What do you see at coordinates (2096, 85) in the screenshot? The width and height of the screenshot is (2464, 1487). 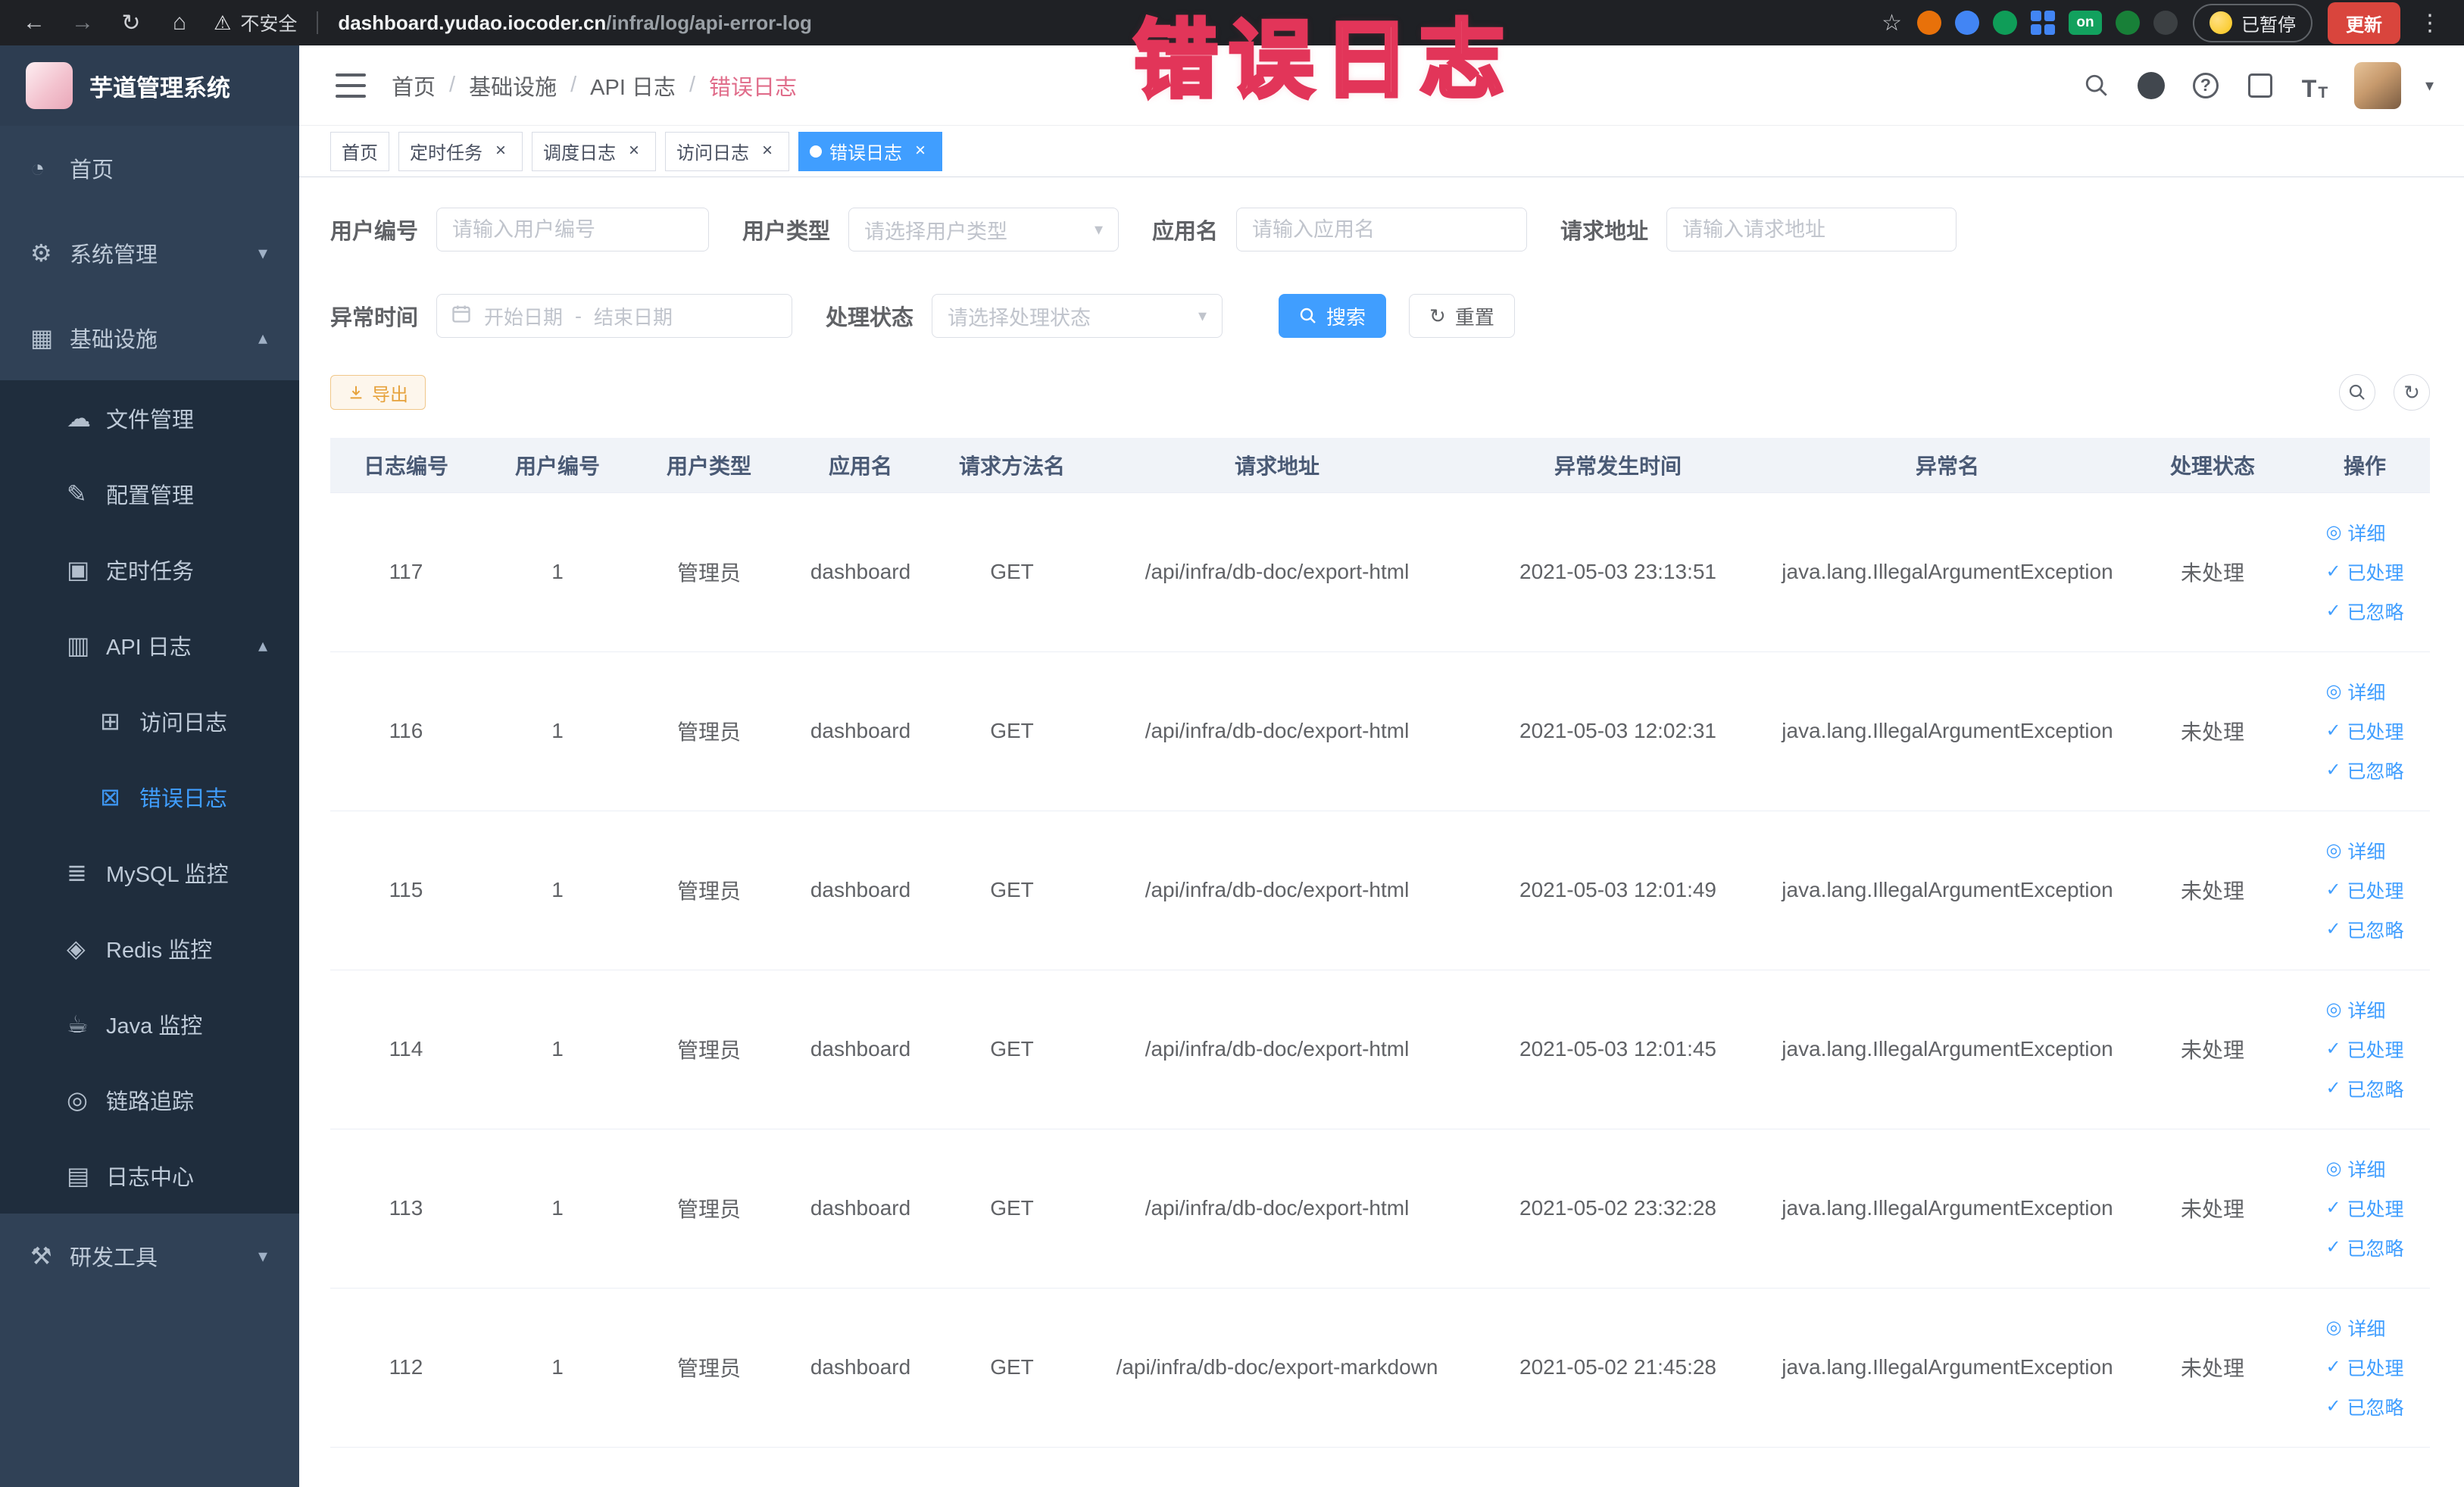 I see `search-icon` at bounding box center [2096, 85].